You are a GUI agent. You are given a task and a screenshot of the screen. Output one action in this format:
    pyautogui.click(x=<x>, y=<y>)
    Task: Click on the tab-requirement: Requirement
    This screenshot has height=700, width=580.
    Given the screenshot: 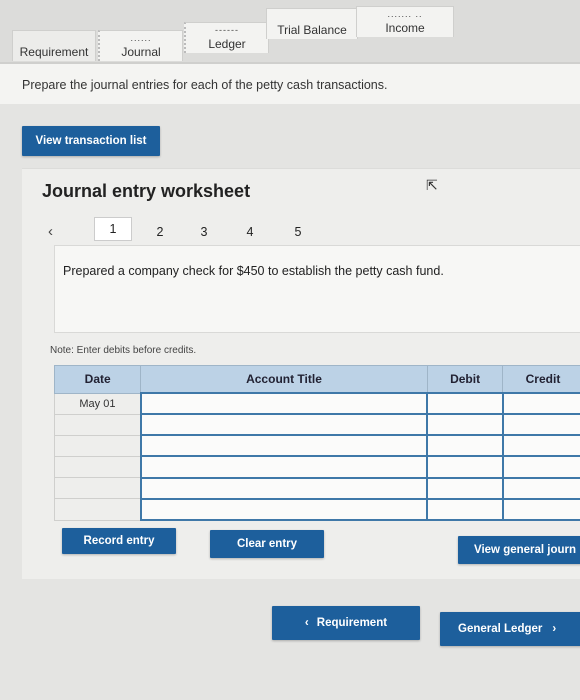 What is the action you would take?
    pyautogui.click(x=54, y=45)
    